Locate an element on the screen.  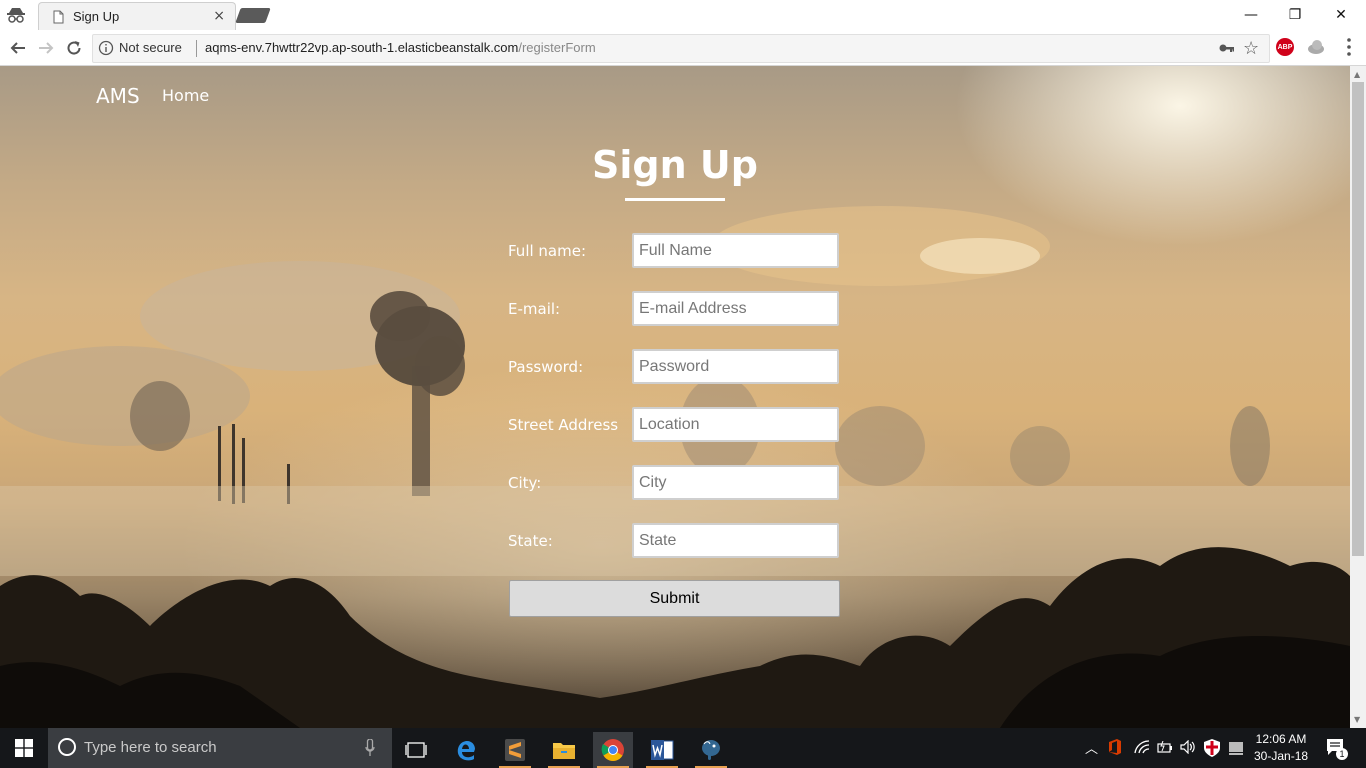
chrome-icon is located at coordinates (612, 750).